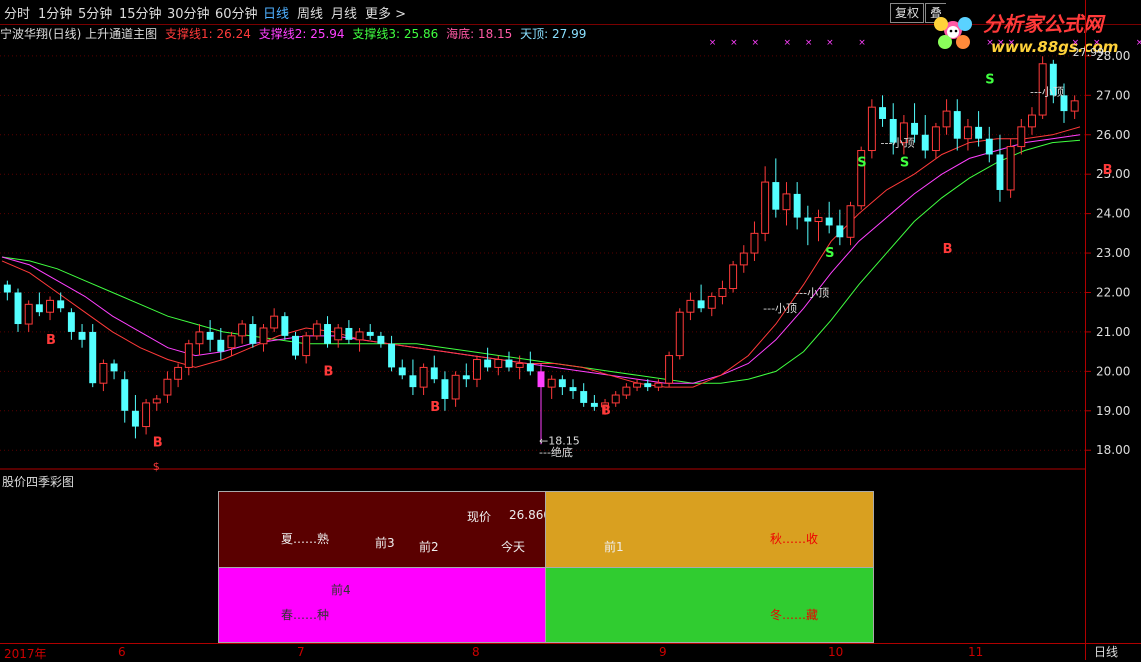  What do you see at coordinates (794, 539) in the screenshot?
I see `autumn-label: 秋……收` at bounding box center [794, 539].